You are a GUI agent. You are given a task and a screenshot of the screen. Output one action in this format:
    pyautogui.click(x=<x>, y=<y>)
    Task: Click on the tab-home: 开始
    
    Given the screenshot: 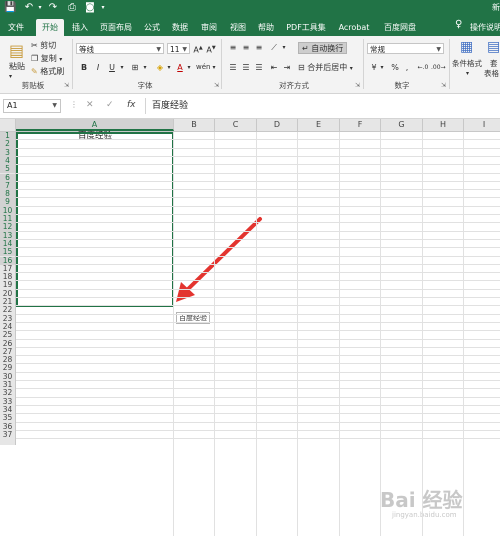 What is the action you would take?
    pyautogui.click(x=50, y=27)
    